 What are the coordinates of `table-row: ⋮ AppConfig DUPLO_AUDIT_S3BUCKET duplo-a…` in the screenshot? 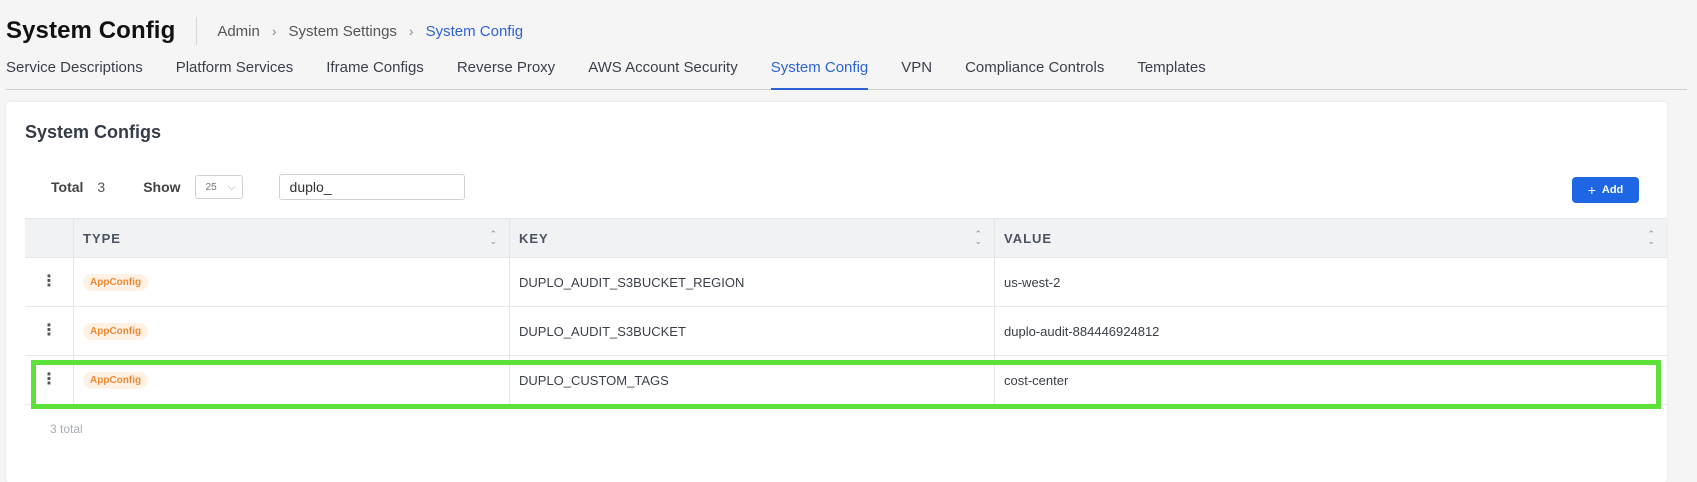 It's located at (846, 331).